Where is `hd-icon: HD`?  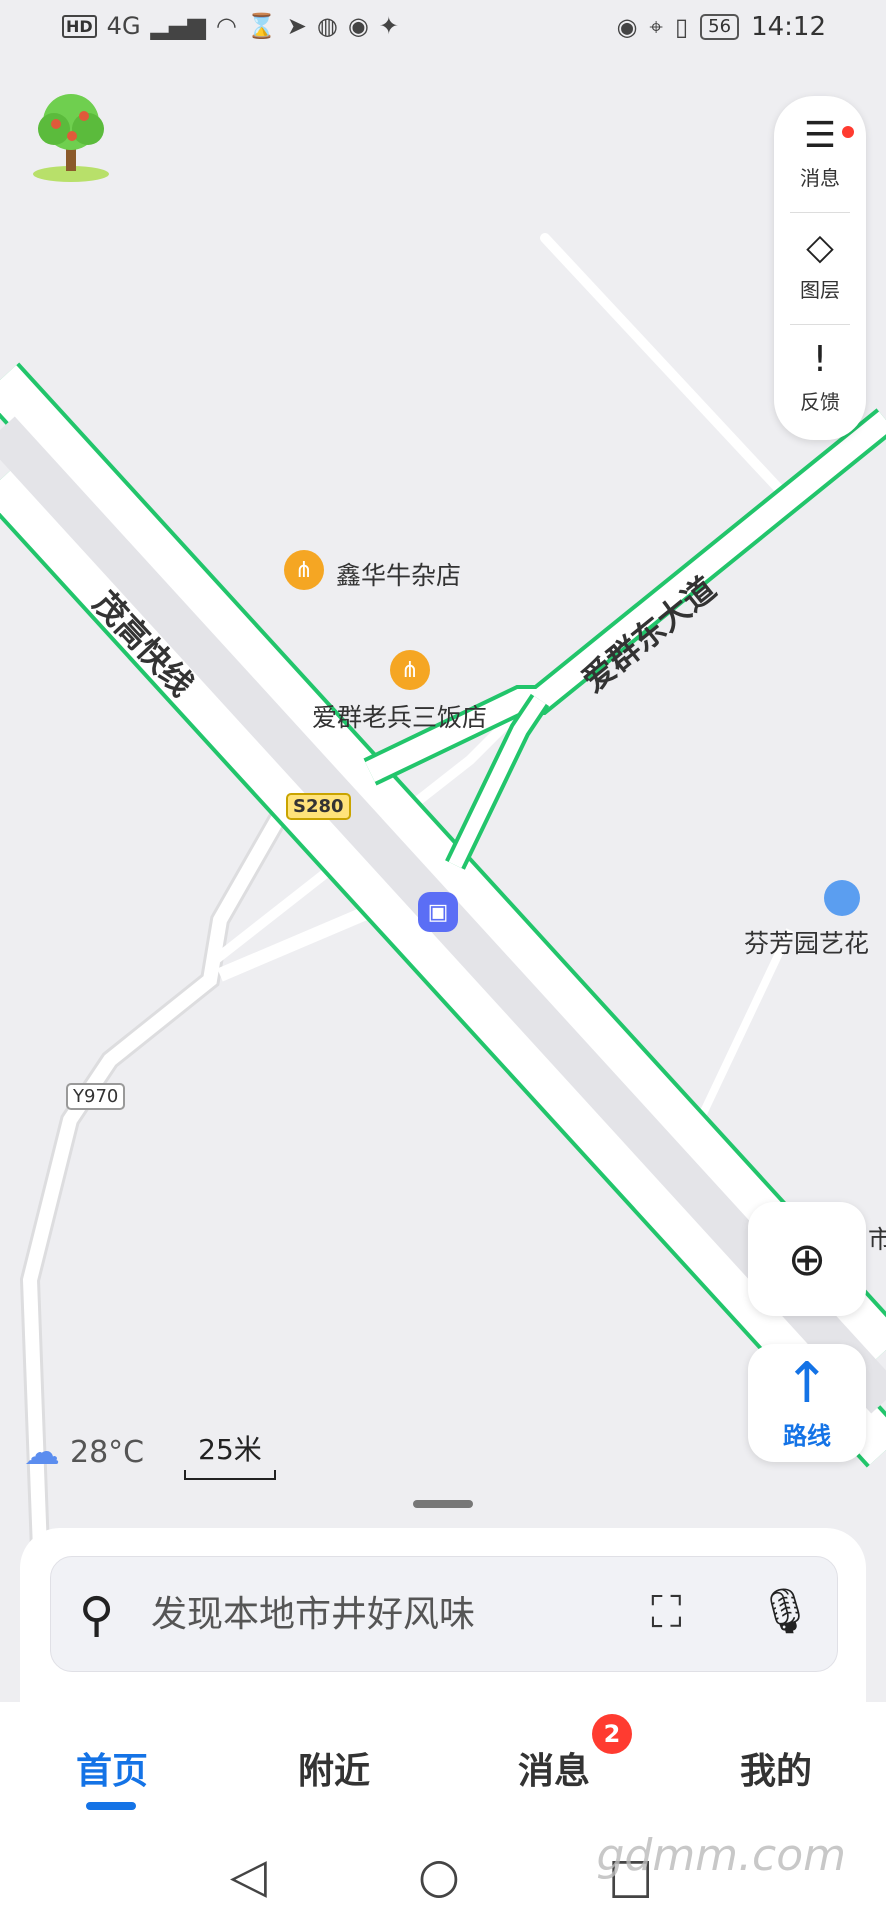 hd-icon: HD is located at coordinates (79, 26).